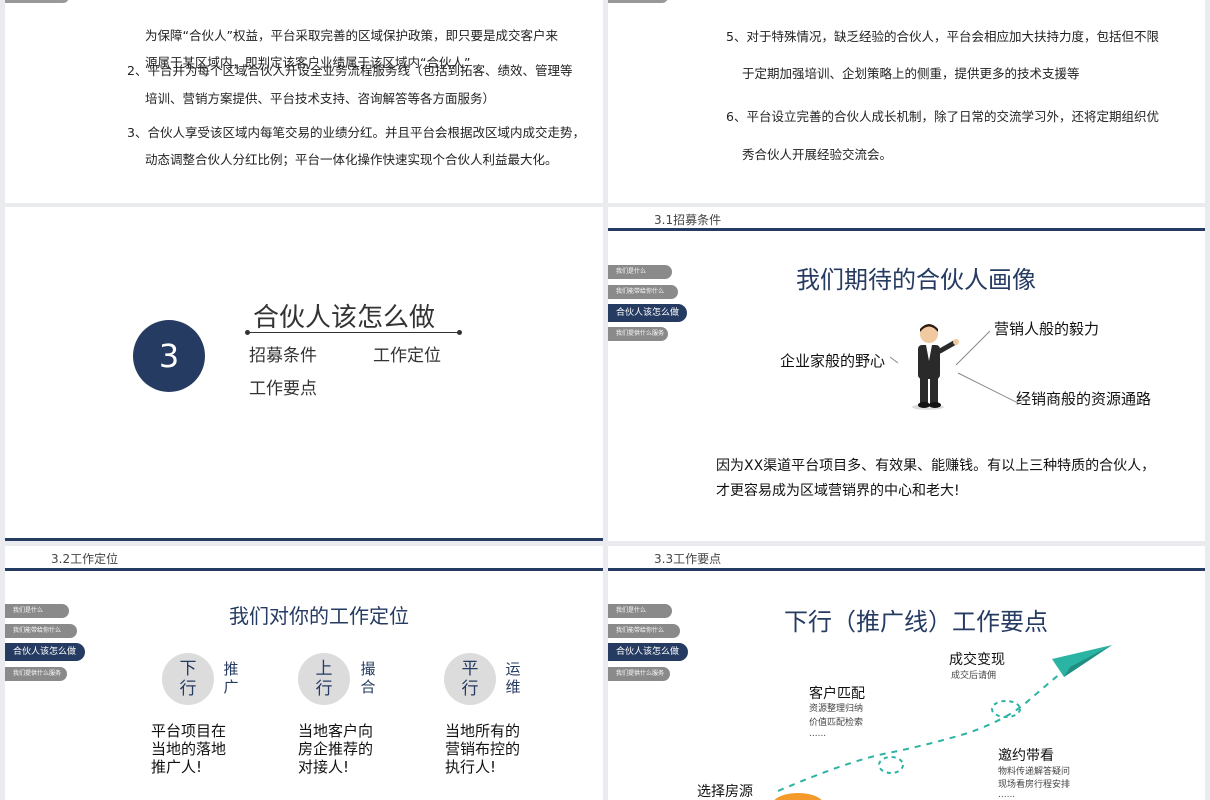 The image size is (1210, 800). What do you see at coordinates (725, 792) in the screenshot?
I see `step-select-title: 选择房源` at bounding box center [725, 792].